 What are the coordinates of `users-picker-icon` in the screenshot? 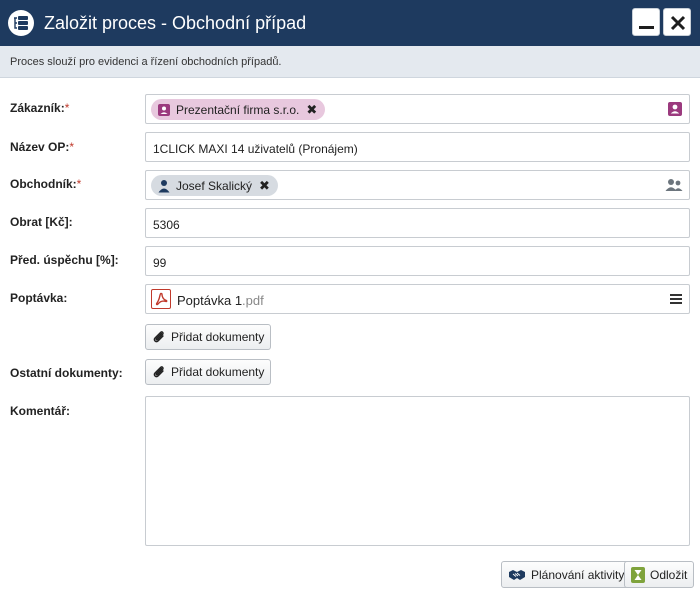 It's located at (674, 186).